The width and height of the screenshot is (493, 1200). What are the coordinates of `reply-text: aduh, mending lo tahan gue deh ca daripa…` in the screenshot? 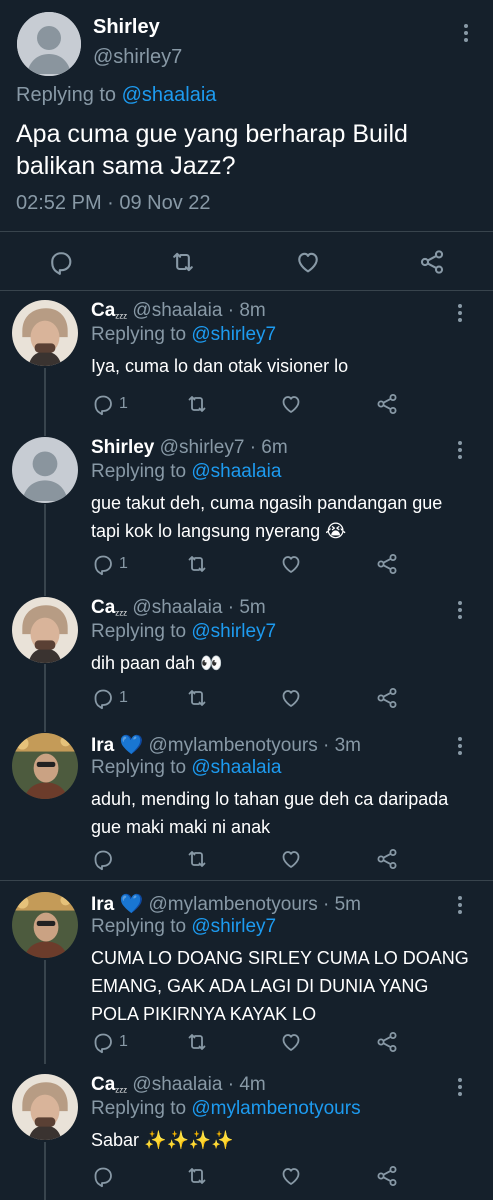 It's located at (270, 813).